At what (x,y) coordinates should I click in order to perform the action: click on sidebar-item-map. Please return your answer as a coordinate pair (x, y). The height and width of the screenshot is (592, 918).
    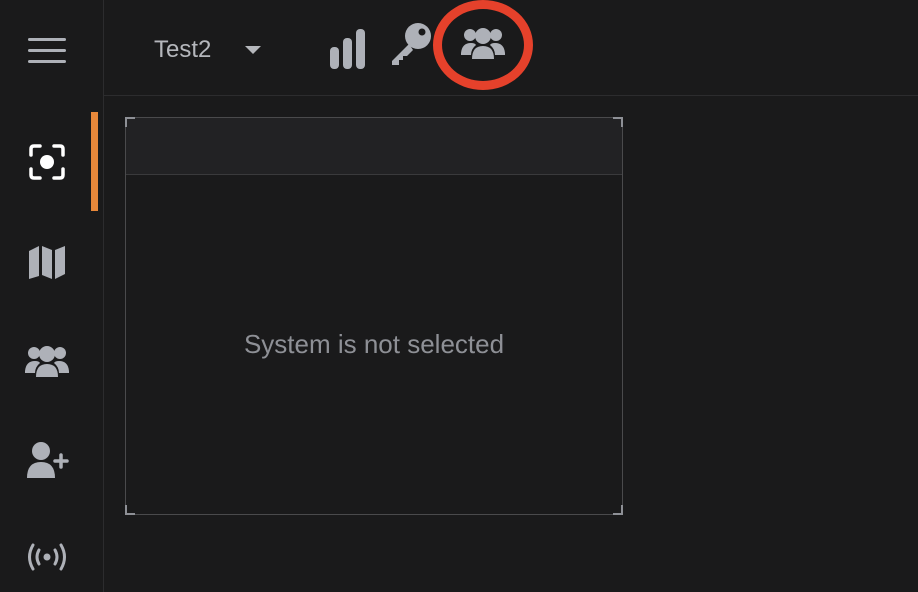
    Looking at the image, I should click on (47, 262).